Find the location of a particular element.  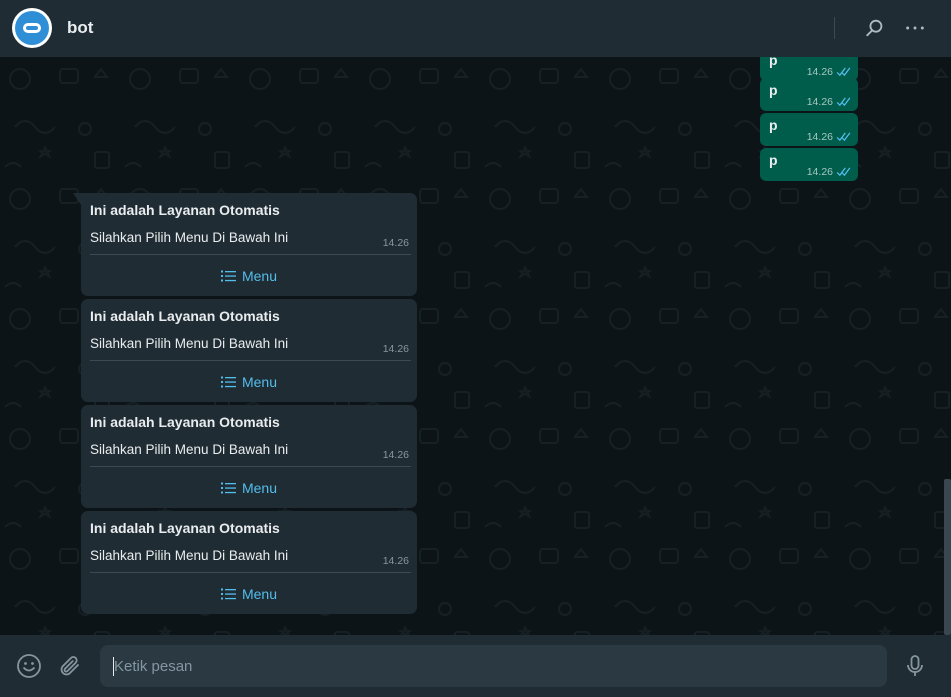

emoji-button is located at coordinates (29, 666).